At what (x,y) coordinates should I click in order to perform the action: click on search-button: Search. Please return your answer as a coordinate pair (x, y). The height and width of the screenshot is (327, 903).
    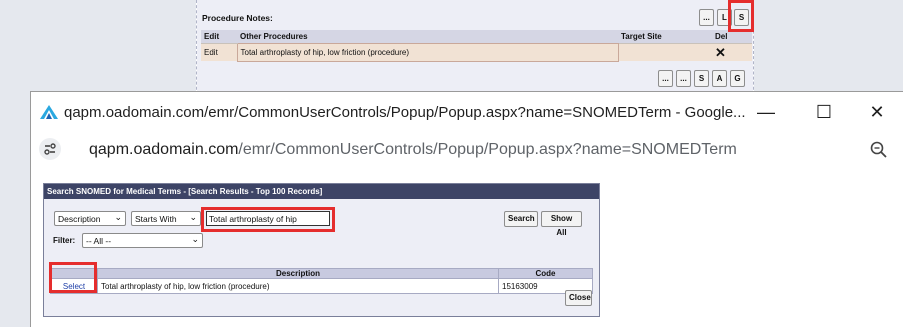
    Looking at the image, I should click on (521, 219).